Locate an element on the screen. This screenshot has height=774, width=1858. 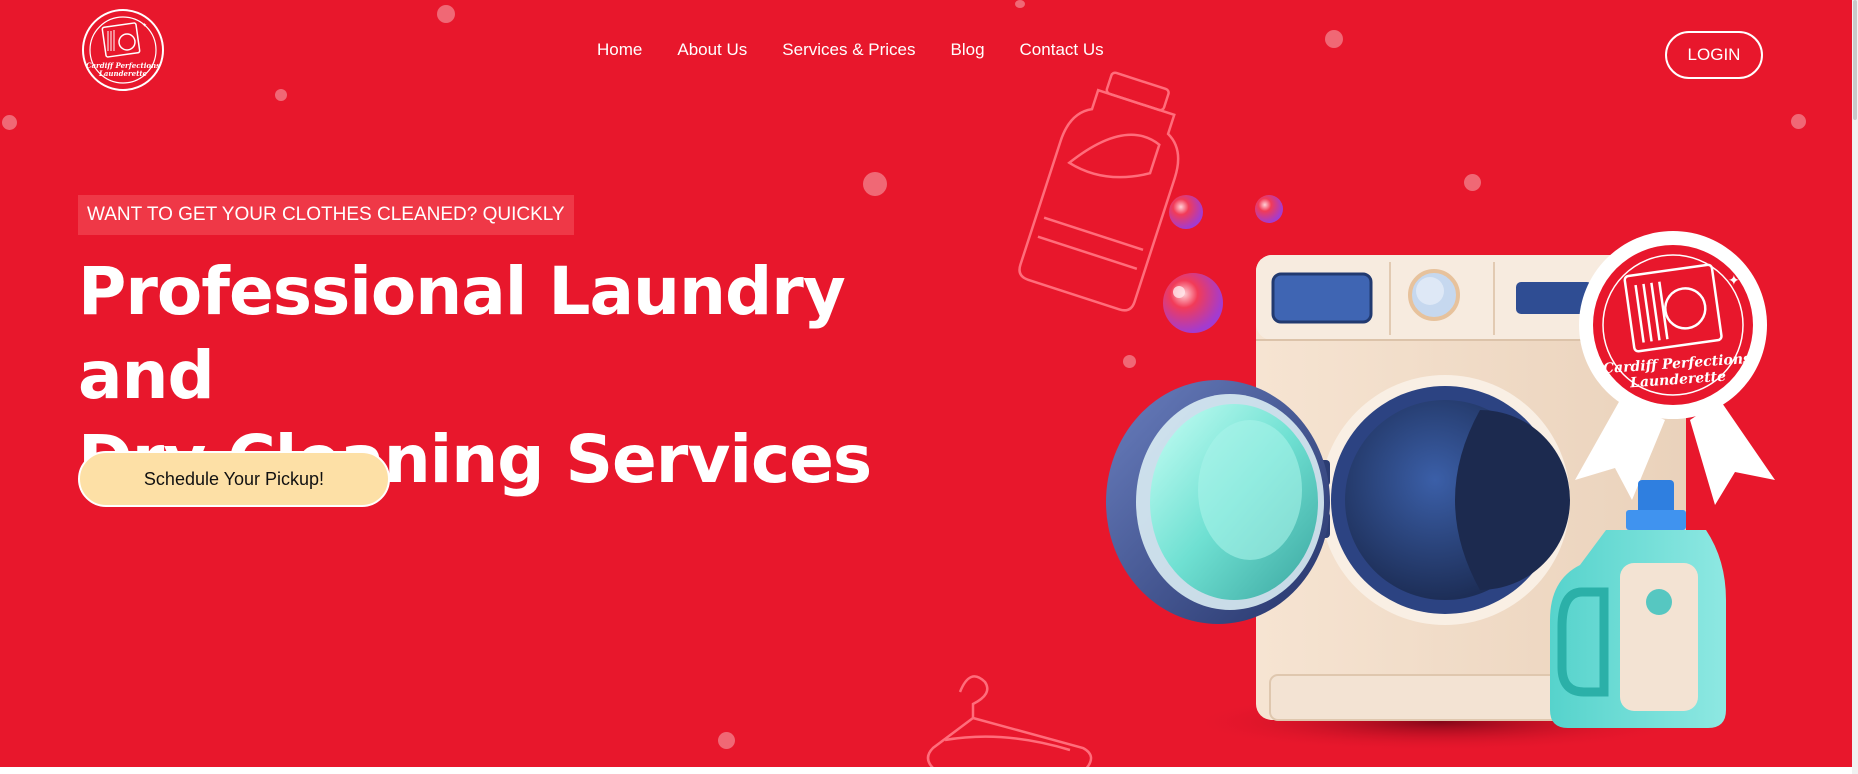
hanger-outline-icon is located at coordinates (1009, 721).